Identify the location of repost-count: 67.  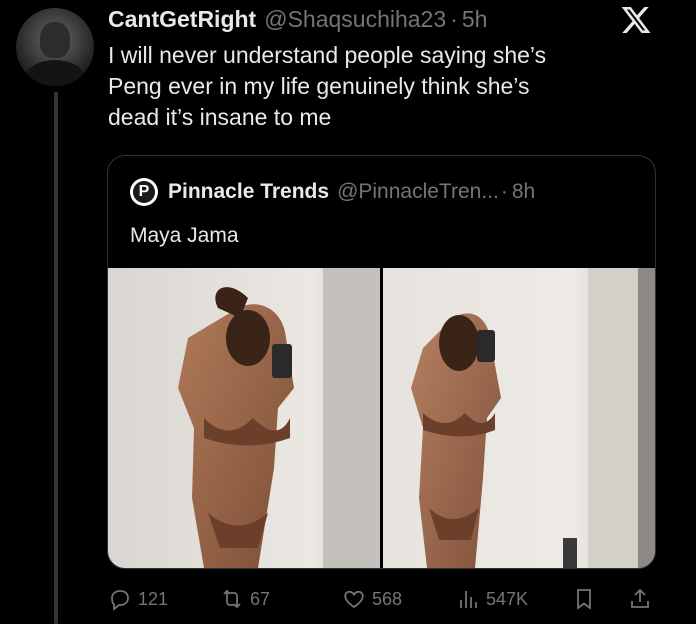
(260, 598).